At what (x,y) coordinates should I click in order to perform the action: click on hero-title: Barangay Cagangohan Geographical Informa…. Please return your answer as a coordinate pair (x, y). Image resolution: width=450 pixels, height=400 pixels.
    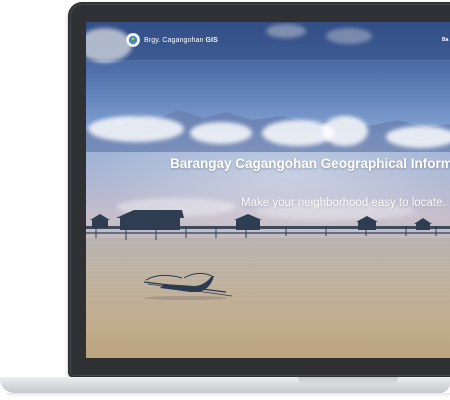
    Looking at the image, I should click on (310, 163).